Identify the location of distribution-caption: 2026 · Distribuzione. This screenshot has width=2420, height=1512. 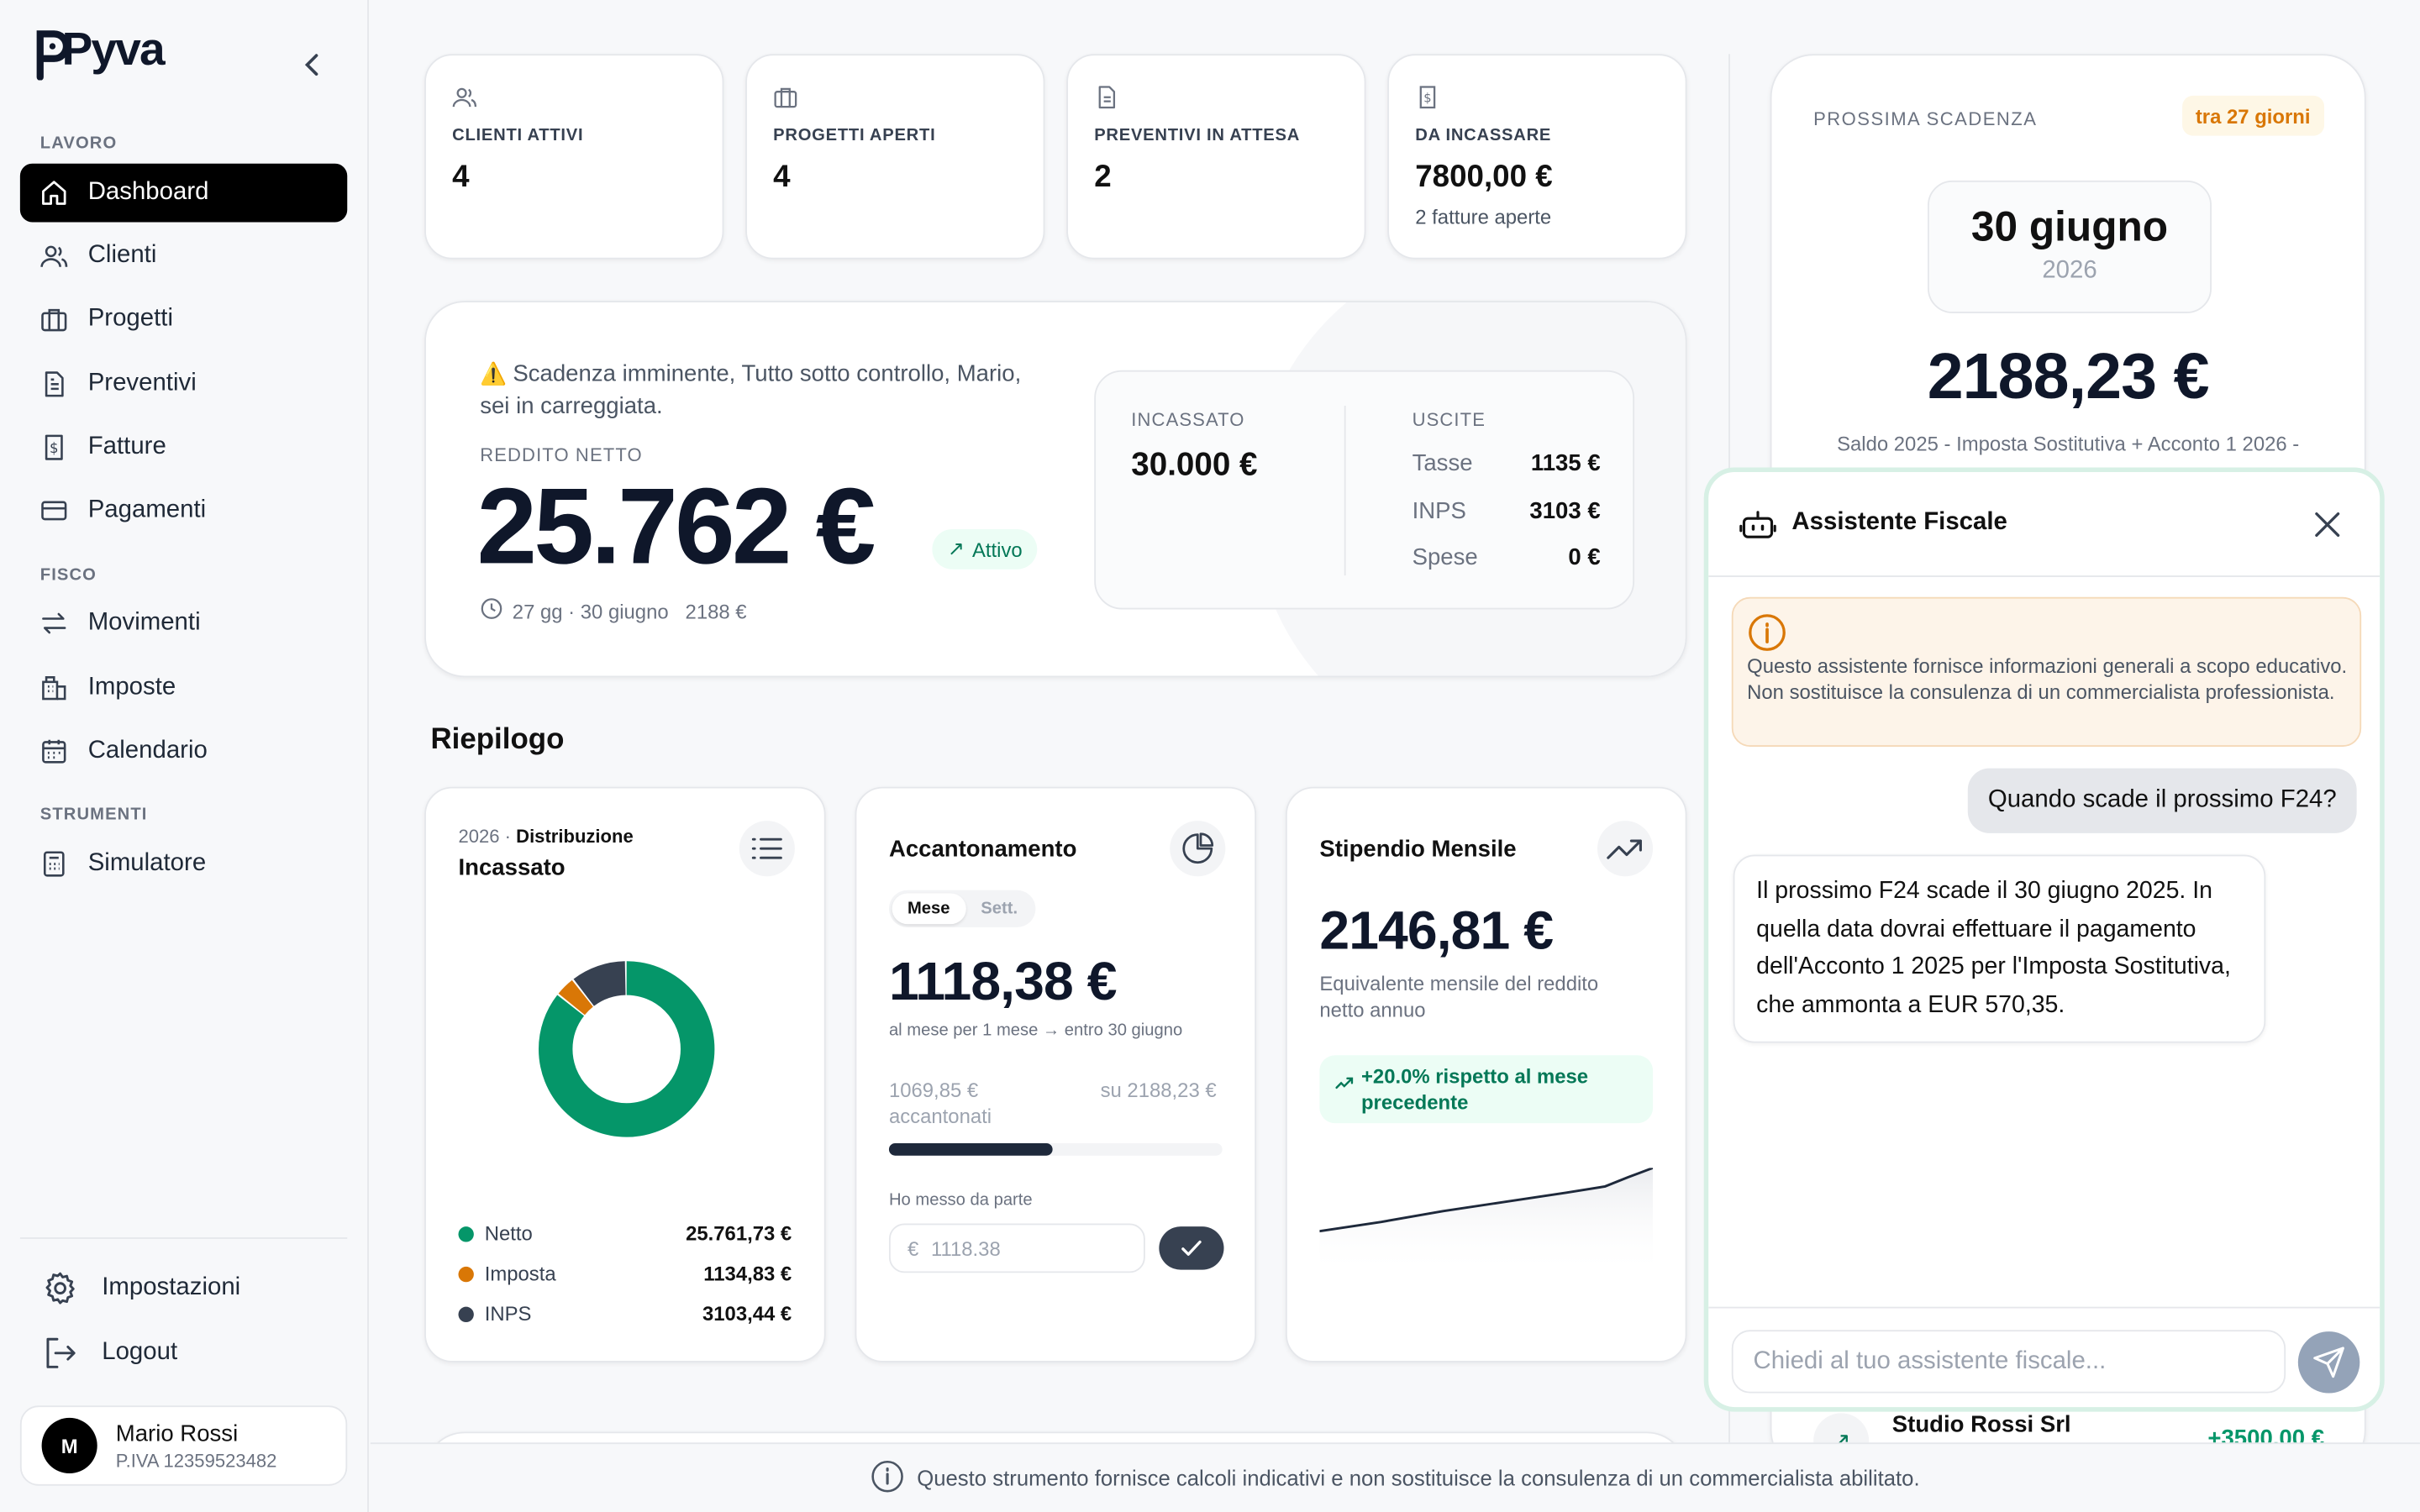
(545, 837).